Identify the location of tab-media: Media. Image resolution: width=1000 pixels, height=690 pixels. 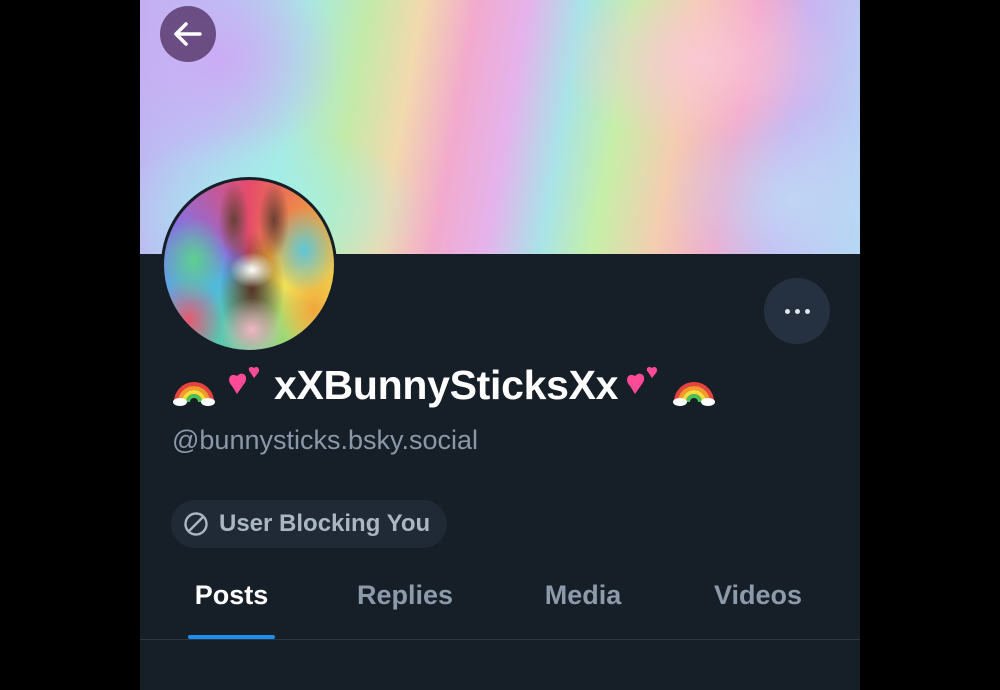
(583, 603).